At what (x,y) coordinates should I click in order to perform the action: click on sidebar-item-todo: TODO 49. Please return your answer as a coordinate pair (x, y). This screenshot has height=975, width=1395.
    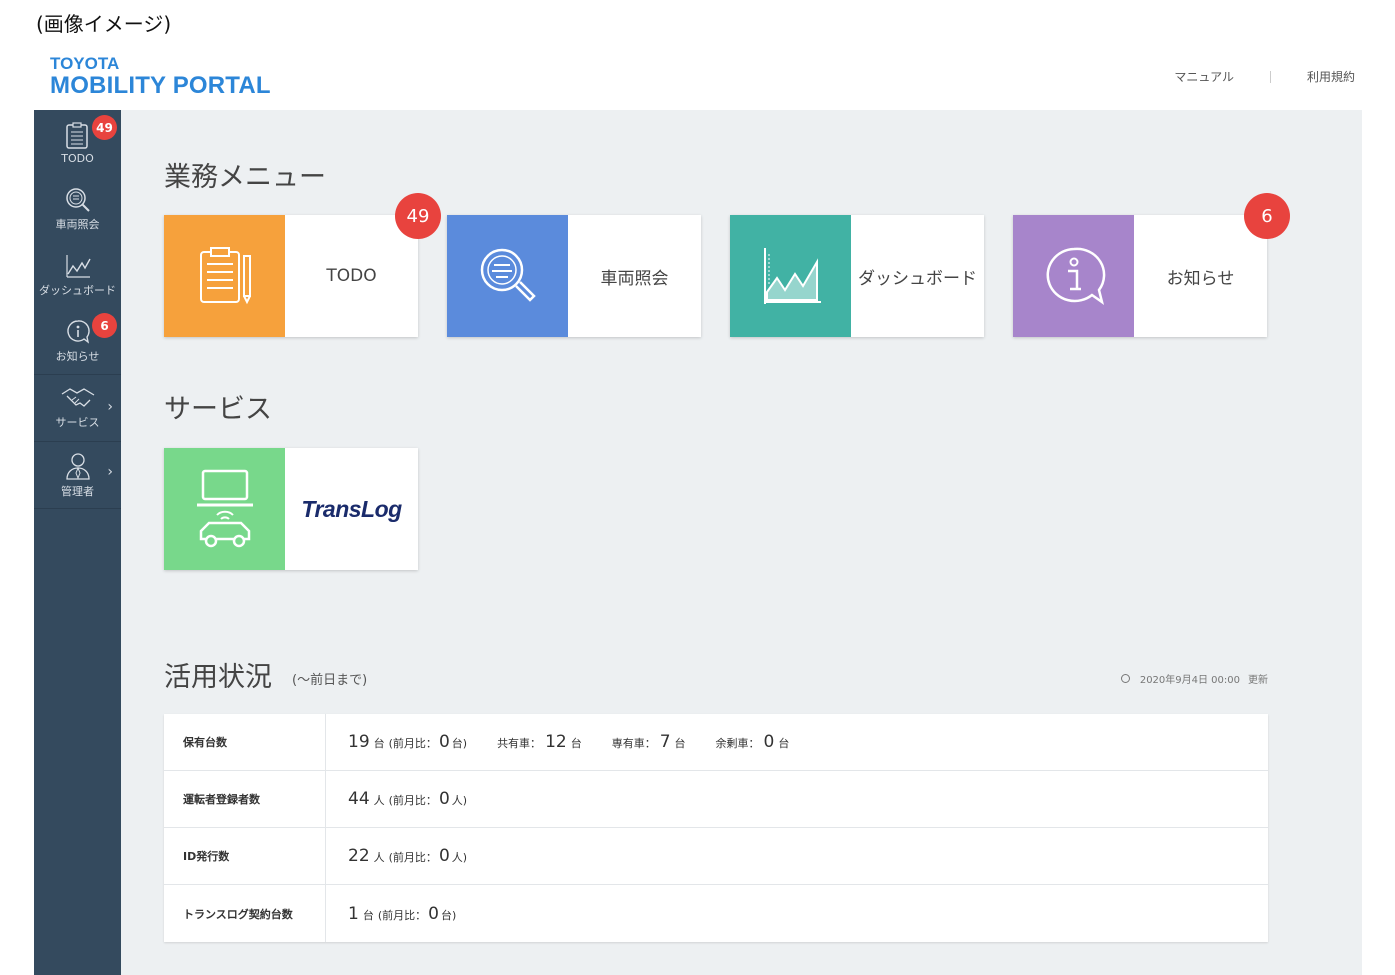
    Looking at the image, I should click on (77, 143).